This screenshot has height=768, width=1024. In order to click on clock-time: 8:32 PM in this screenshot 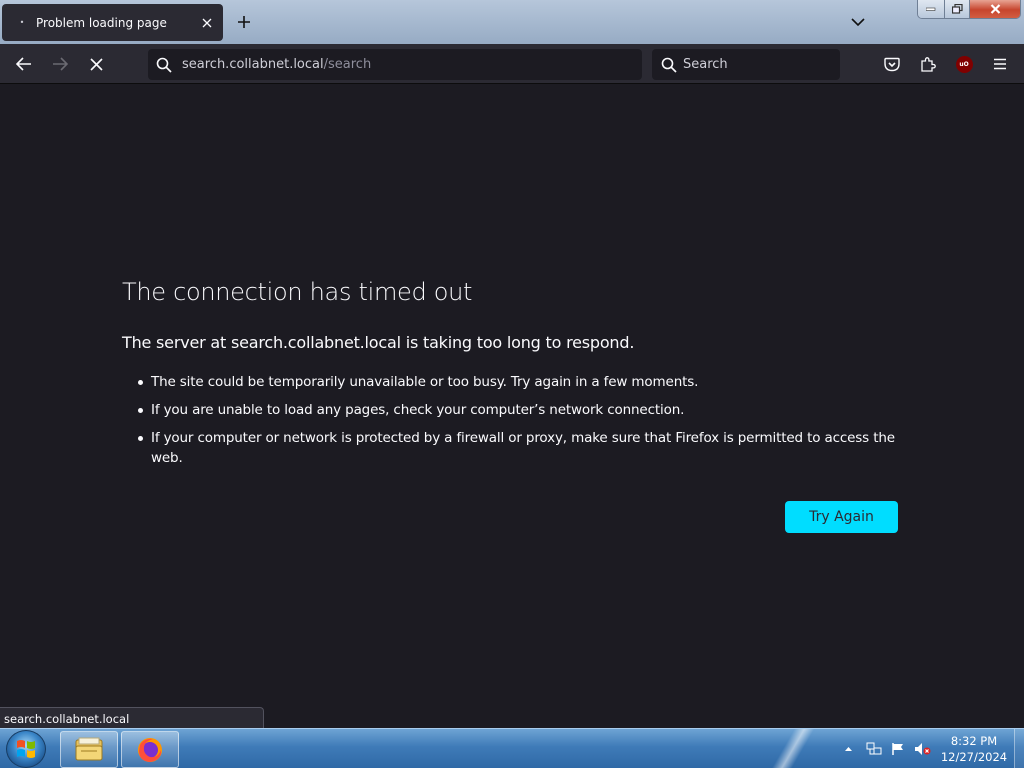, I will do `click(974, 741)`.